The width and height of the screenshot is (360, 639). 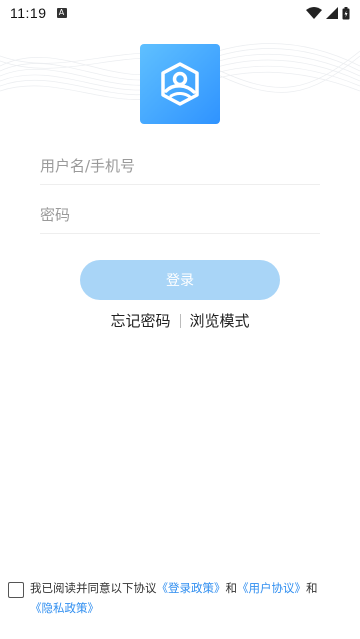 I want to click on status-right, so click(x=328, y=13).